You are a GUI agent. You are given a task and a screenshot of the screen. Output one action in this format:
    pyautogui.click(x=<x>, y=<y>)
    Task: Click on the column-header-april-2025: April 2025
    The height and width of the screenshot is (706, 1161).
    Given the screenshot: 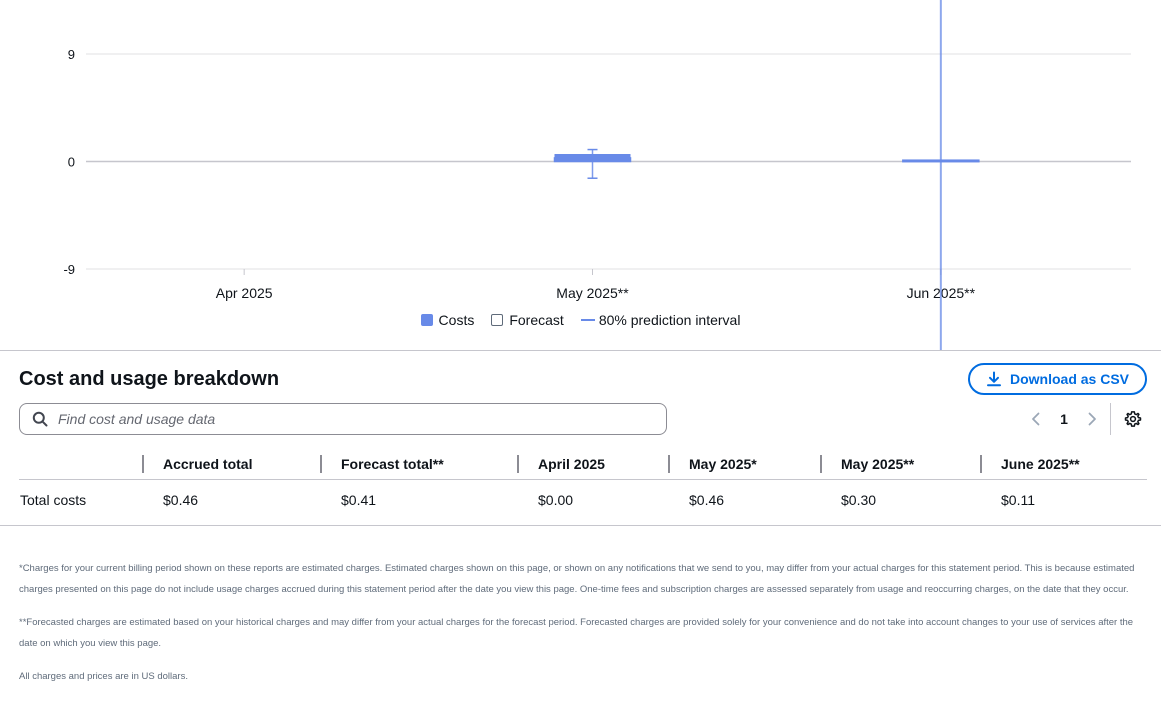 What is the action you would take?
    pyautogui.click(x=592, y=464)
    